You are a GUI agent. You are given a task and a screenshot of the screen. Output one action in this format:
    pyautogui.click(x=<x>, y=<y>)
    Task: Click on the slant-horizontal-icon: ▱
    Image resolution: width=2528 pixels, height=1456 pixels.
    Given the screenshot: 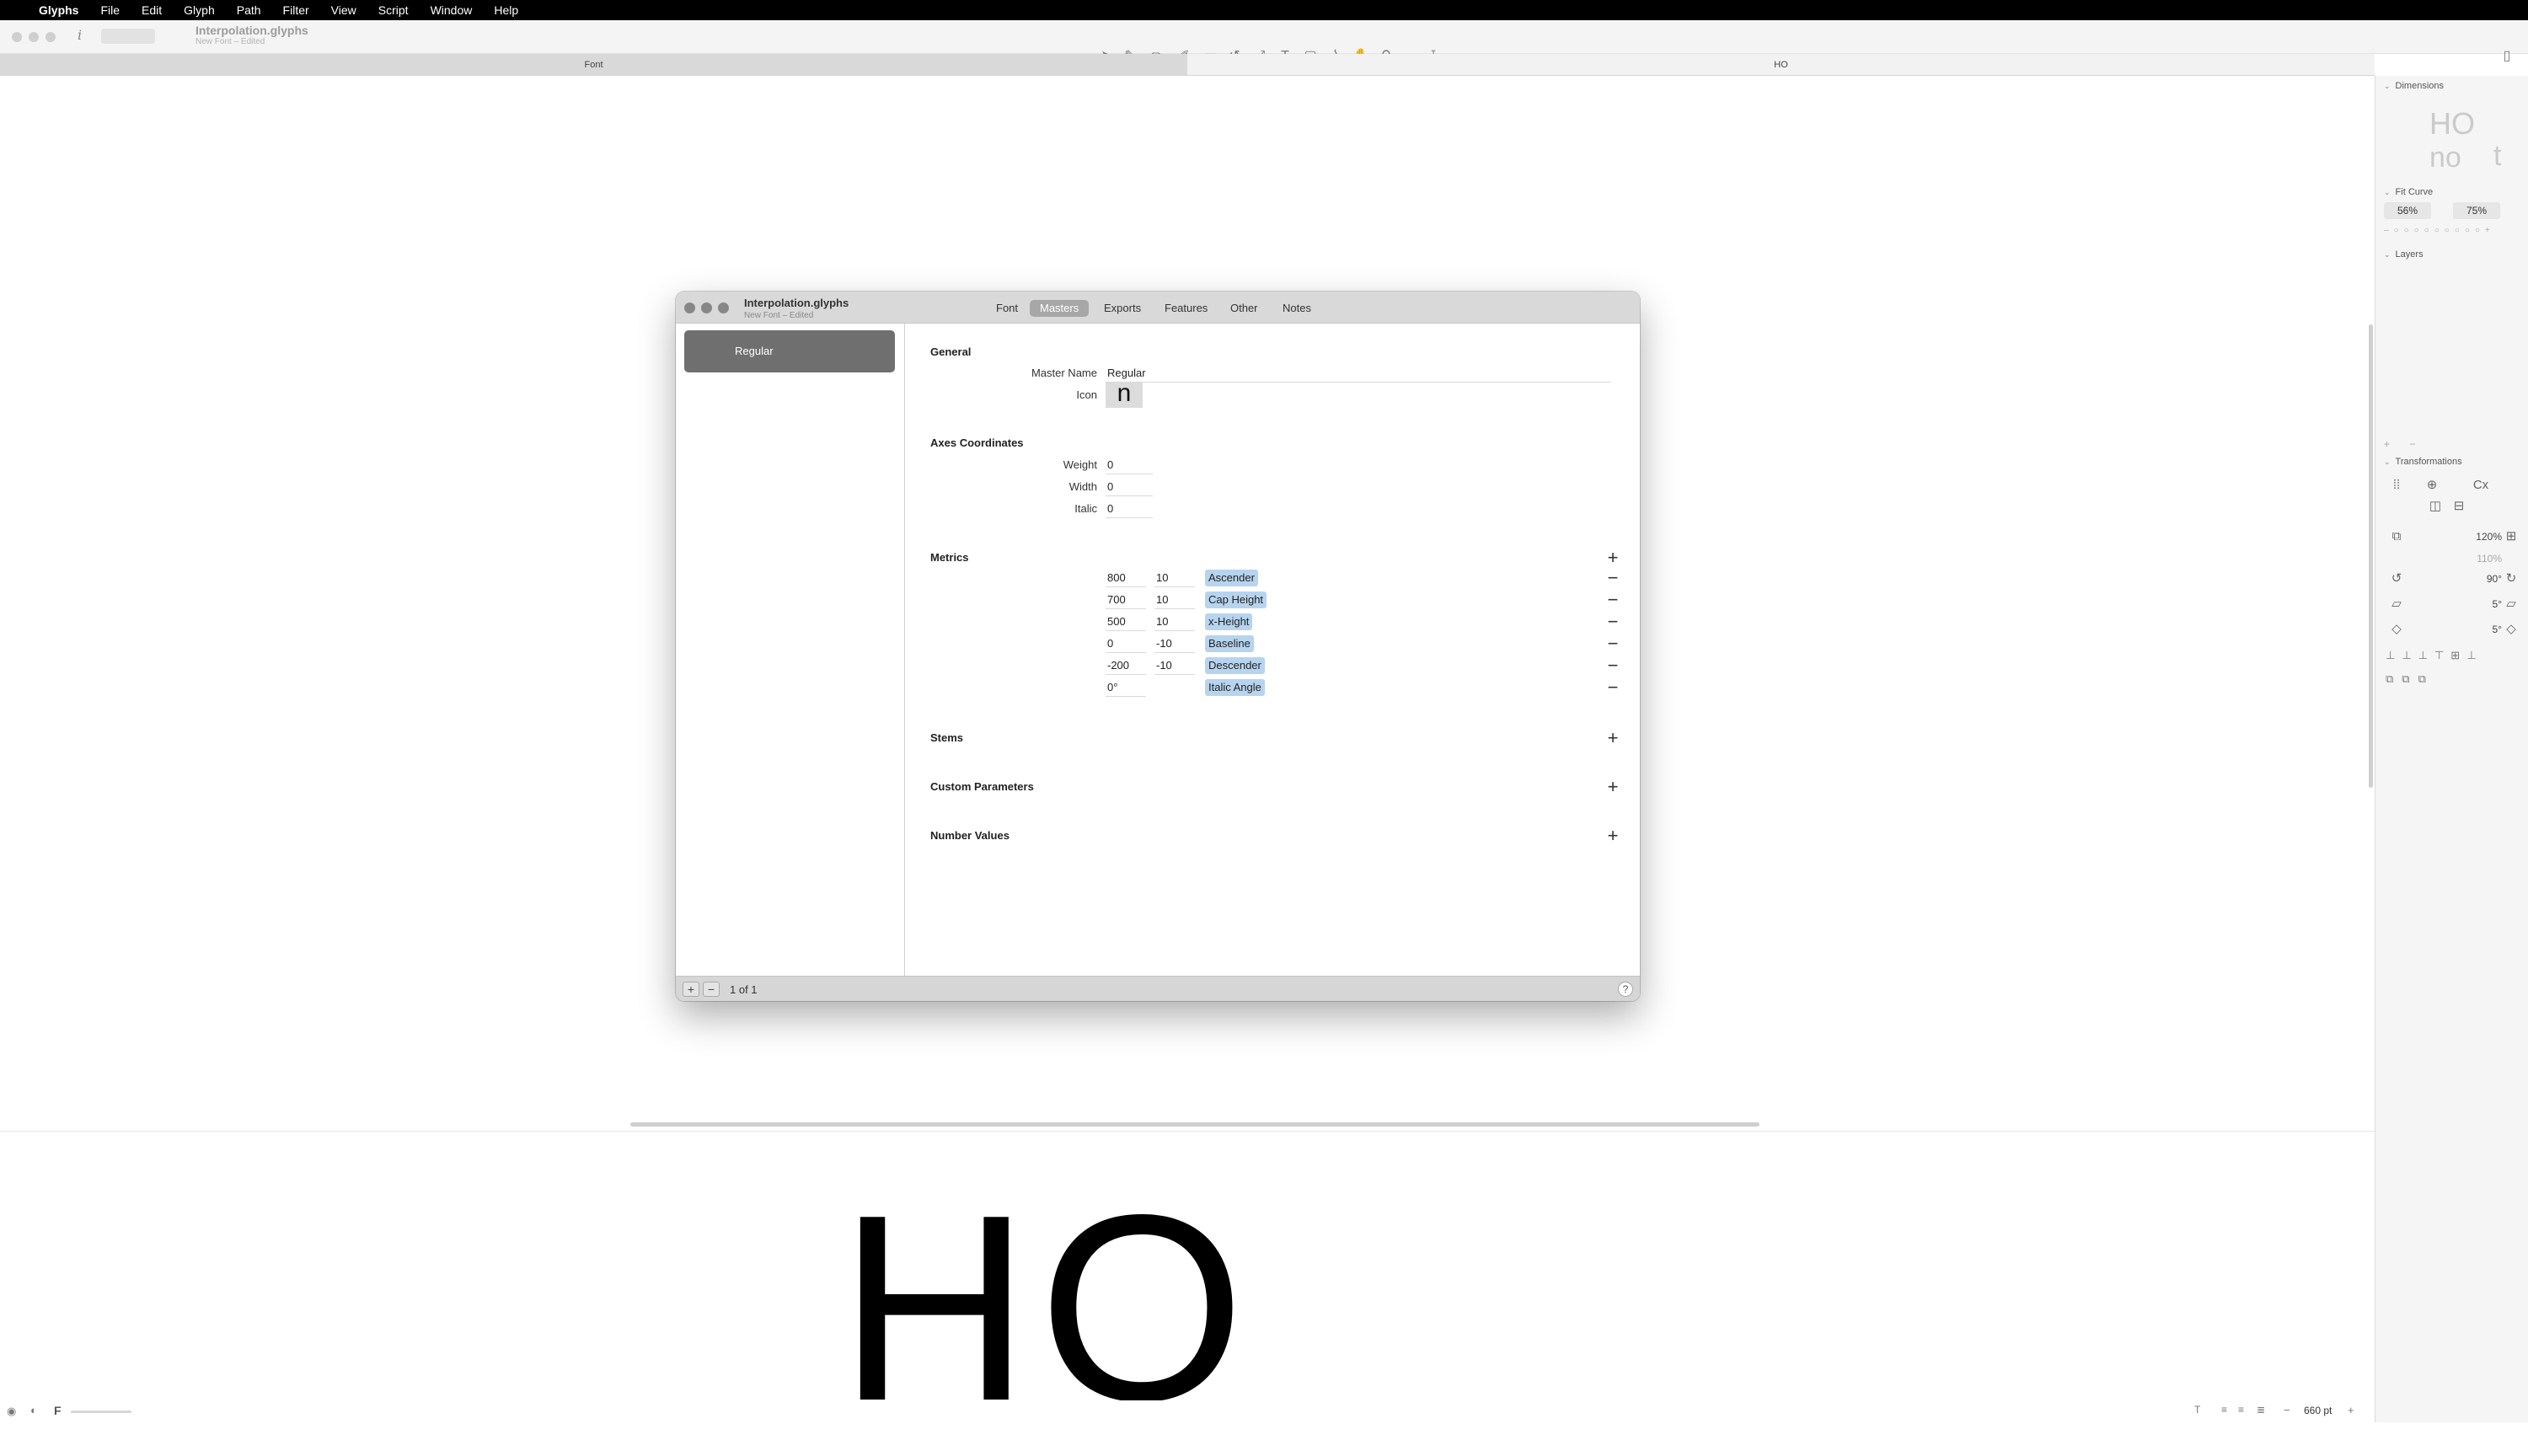 What is the action you would take?
    pyautogui.click(x=2397, y=604)
    